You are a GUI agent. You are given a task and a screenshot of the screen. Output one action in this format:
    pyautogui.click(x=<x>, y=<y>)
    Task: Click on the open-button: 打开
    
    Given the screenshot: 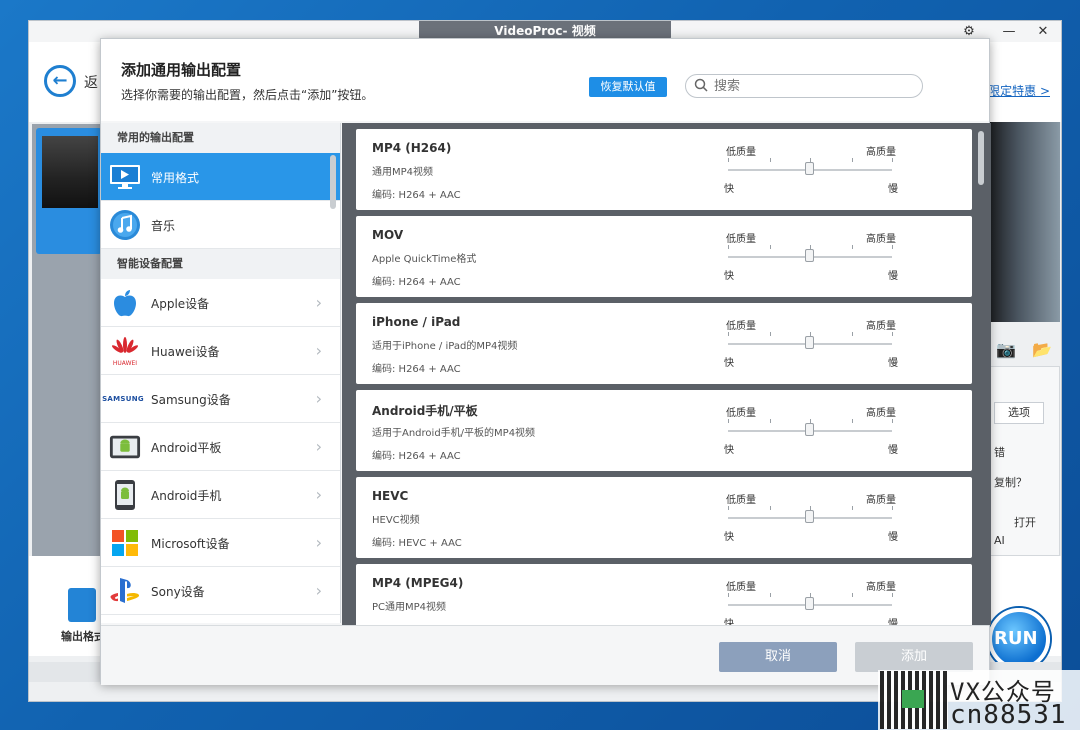 What is the action you would take?
    pyautogui.click(x=1025, y=522)
    